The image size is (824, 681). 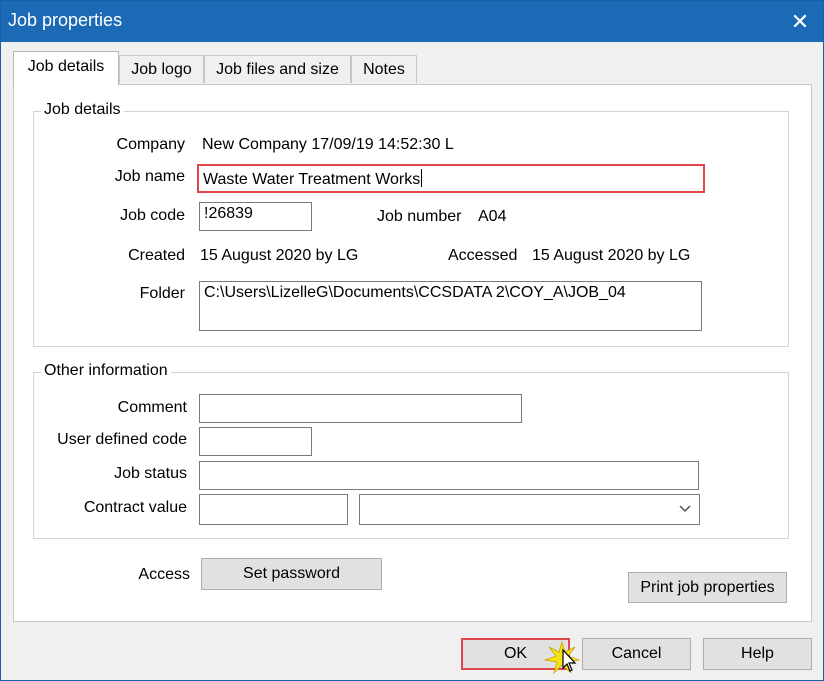 What do you see at coordinates (685, 509) in the screenshot?
I see `chevron-down-icon` at bounding box center [685, 509].